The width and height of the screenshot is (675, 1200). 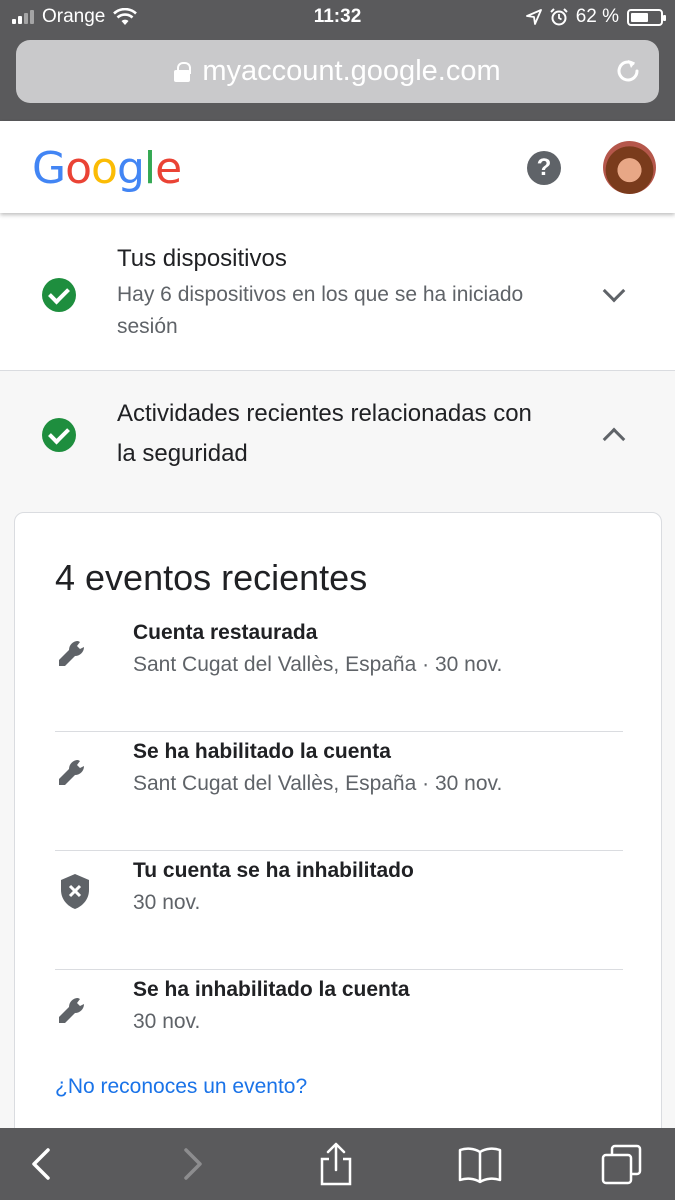 What do you see at coordinates (629, 167) in the screenshot?
I see `avatar` at bounding box center [629, 167].